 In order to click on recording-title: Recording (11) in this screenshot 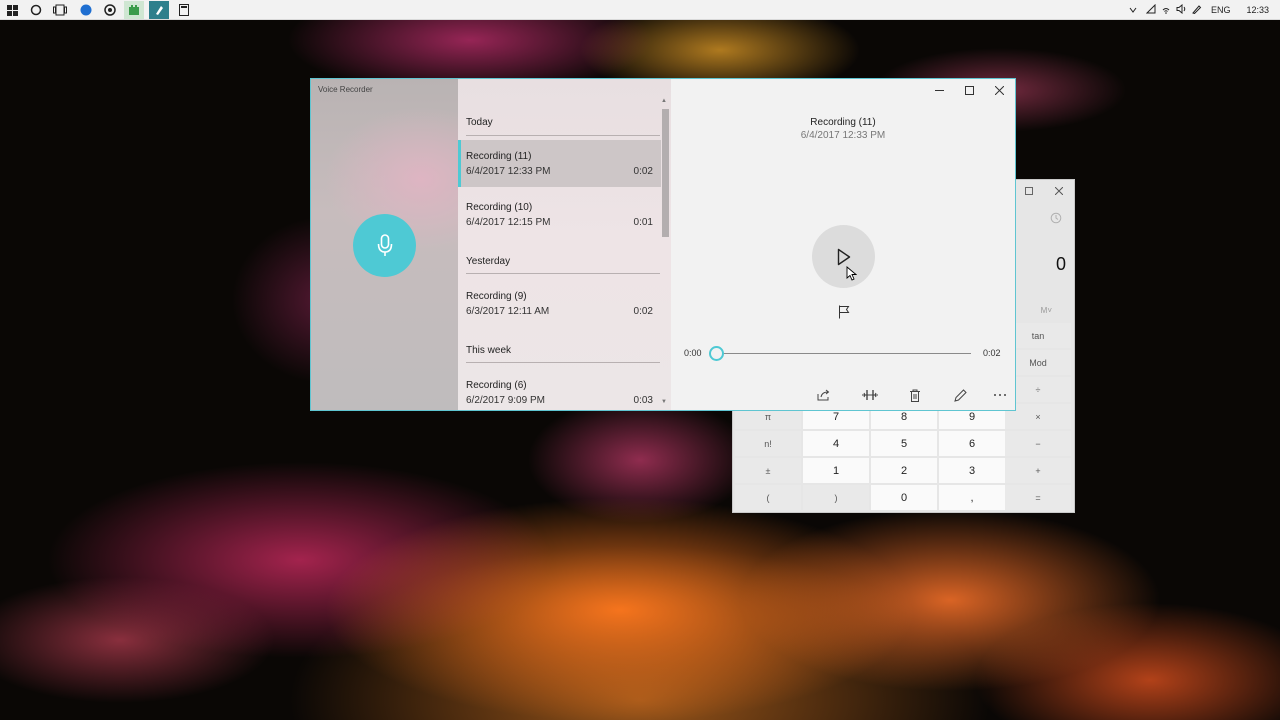, I will do `click(843, 122)`.